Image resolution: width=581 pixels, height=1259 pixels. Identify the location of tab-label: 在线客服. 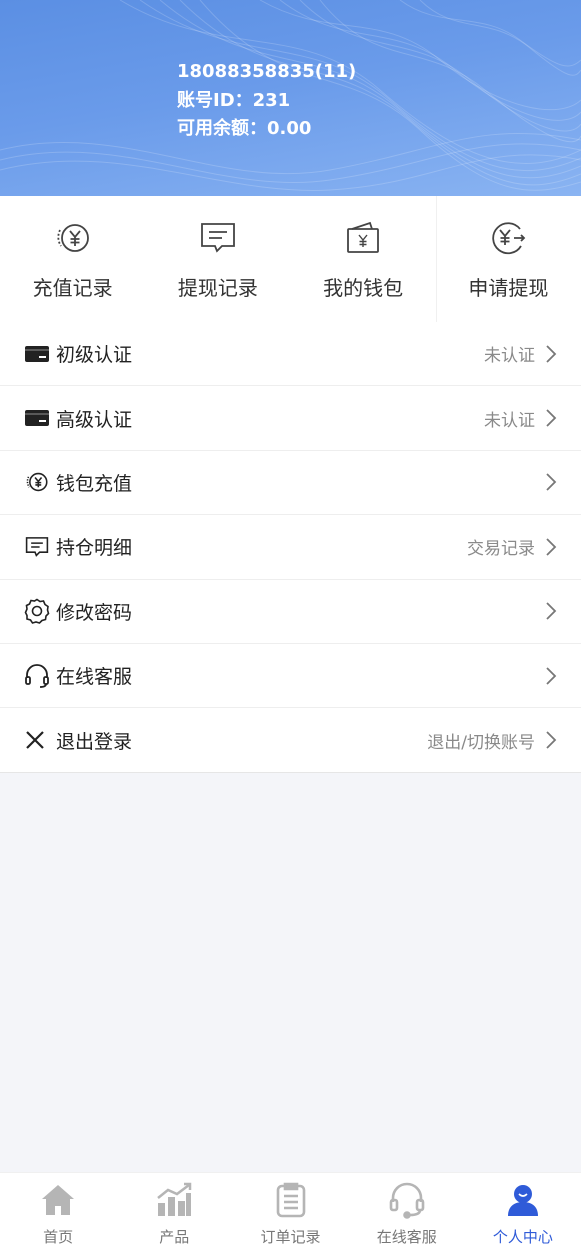
(406, 1237).